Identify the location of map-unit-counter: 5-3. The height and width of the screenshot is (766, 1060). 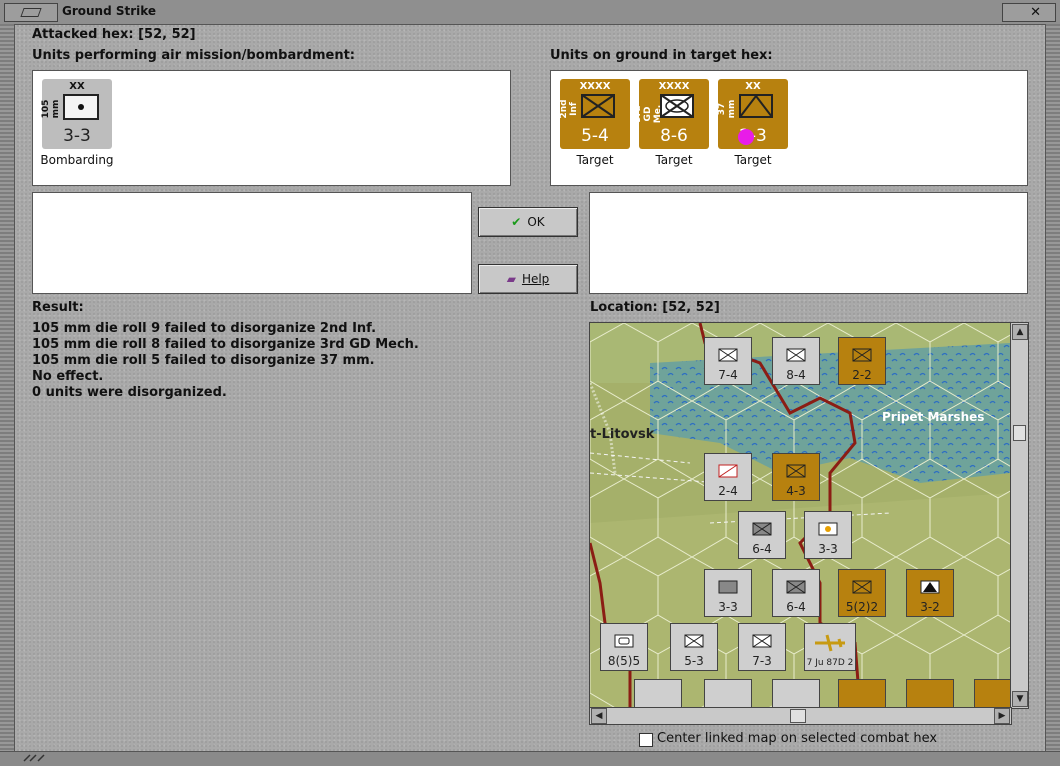
(694, 647).